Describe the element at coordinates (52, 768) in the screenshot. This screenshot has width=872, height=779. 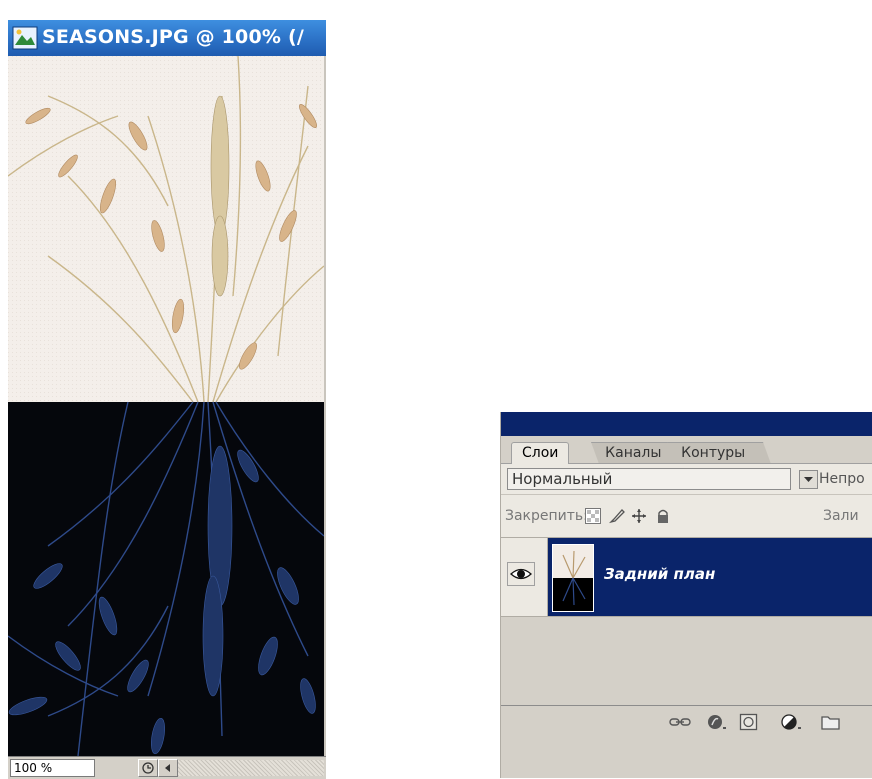
I see `zoom-field: 100 %` at that location.